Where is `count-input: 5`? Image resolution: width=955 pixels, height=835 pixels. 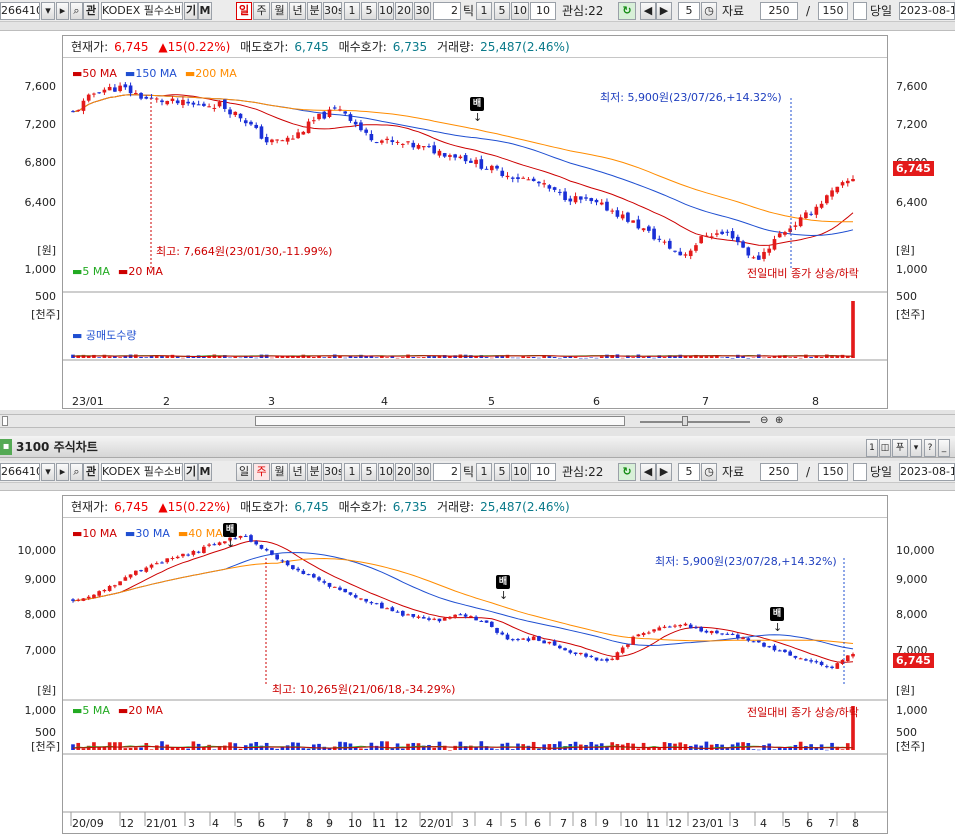 count-input: 5 is located at coordinates (689, 11).